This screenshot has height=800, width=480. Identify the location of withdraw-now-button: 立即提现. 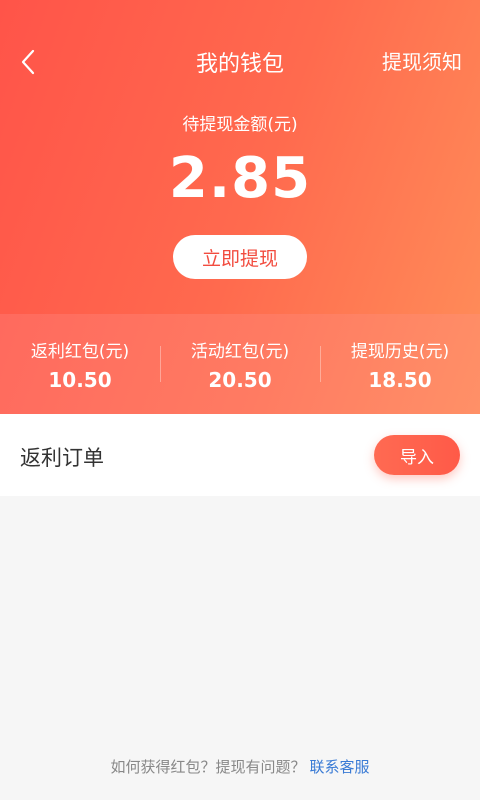
(240, 257).